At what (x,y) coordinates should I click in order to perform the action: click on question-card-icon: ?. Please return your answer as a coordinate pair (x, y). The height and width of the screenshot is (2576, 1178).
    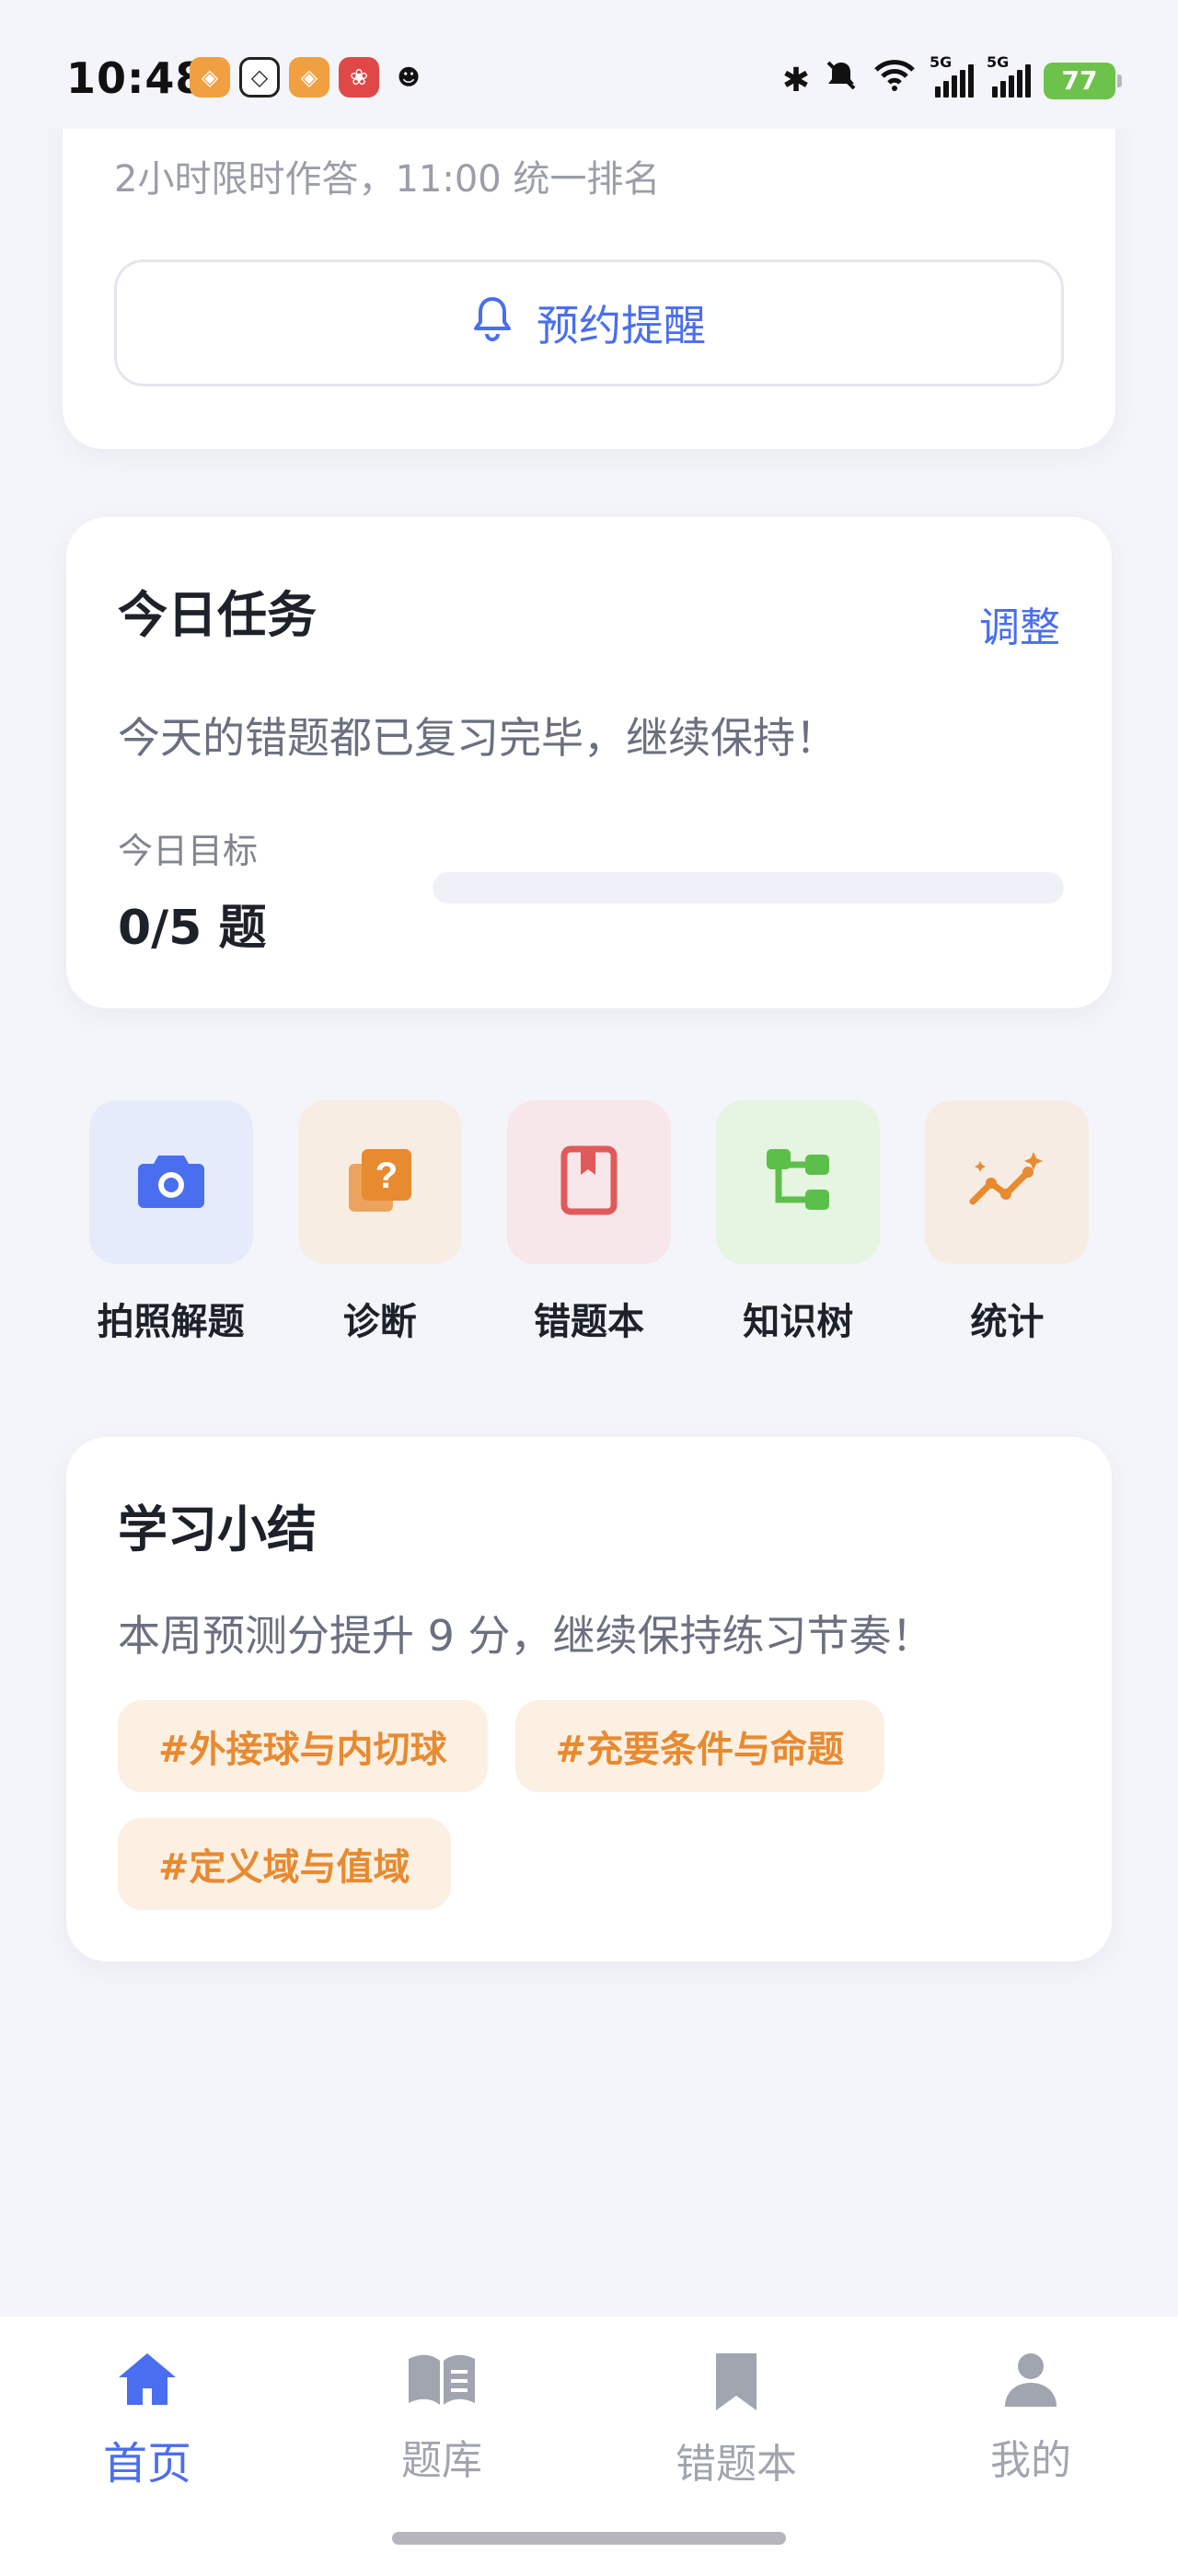
    Looking at the image, I should click on (380, 1182).